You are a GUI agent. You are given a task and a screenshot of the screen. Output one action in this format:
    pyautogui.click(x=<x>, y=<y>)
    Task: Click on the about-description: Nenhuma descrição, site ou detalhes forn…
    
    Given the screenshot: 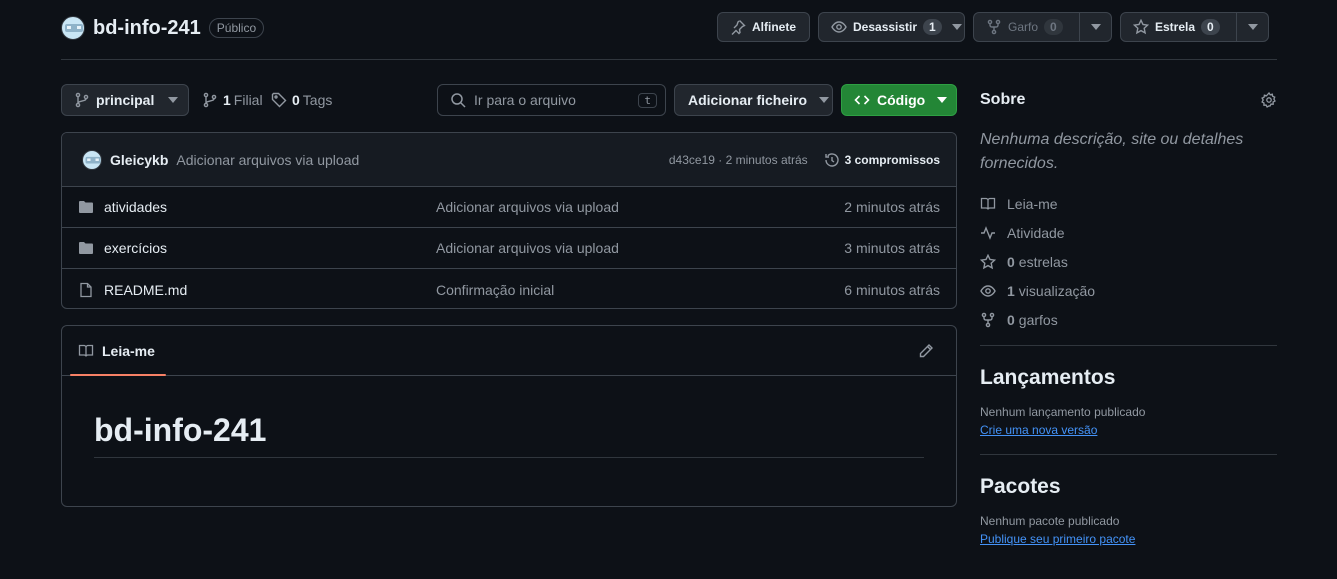 What is the action you would take?
    pyautogui.click(x=1112, y=151)
    